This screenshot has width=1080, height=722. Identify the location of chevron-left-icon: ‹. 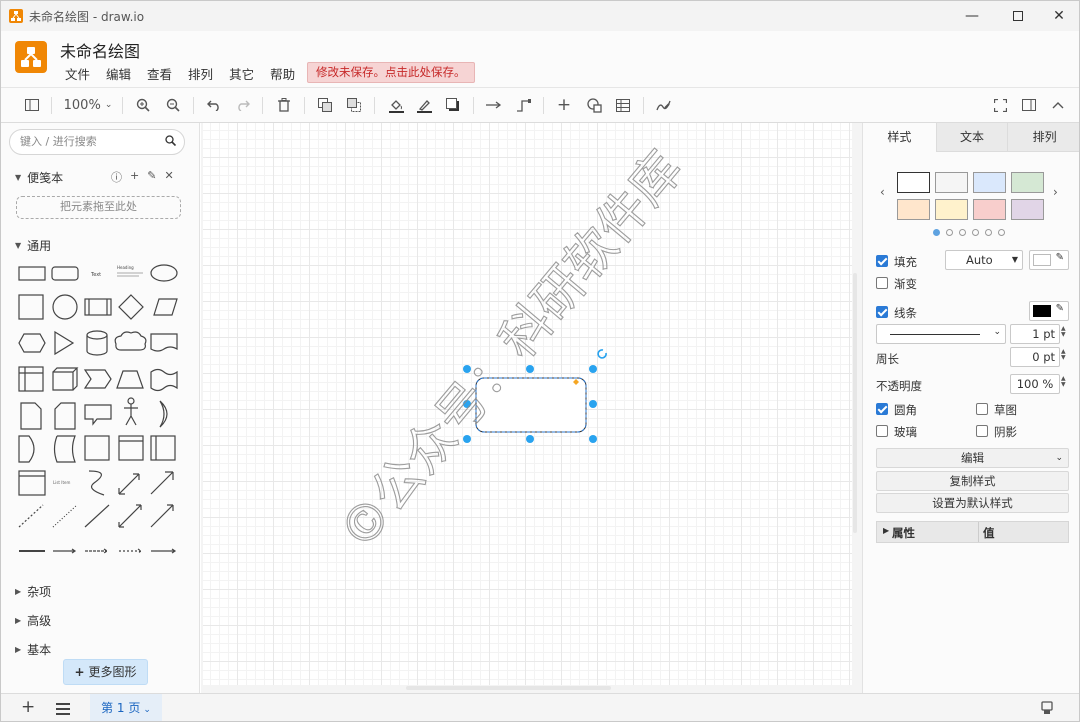
(882, 192).